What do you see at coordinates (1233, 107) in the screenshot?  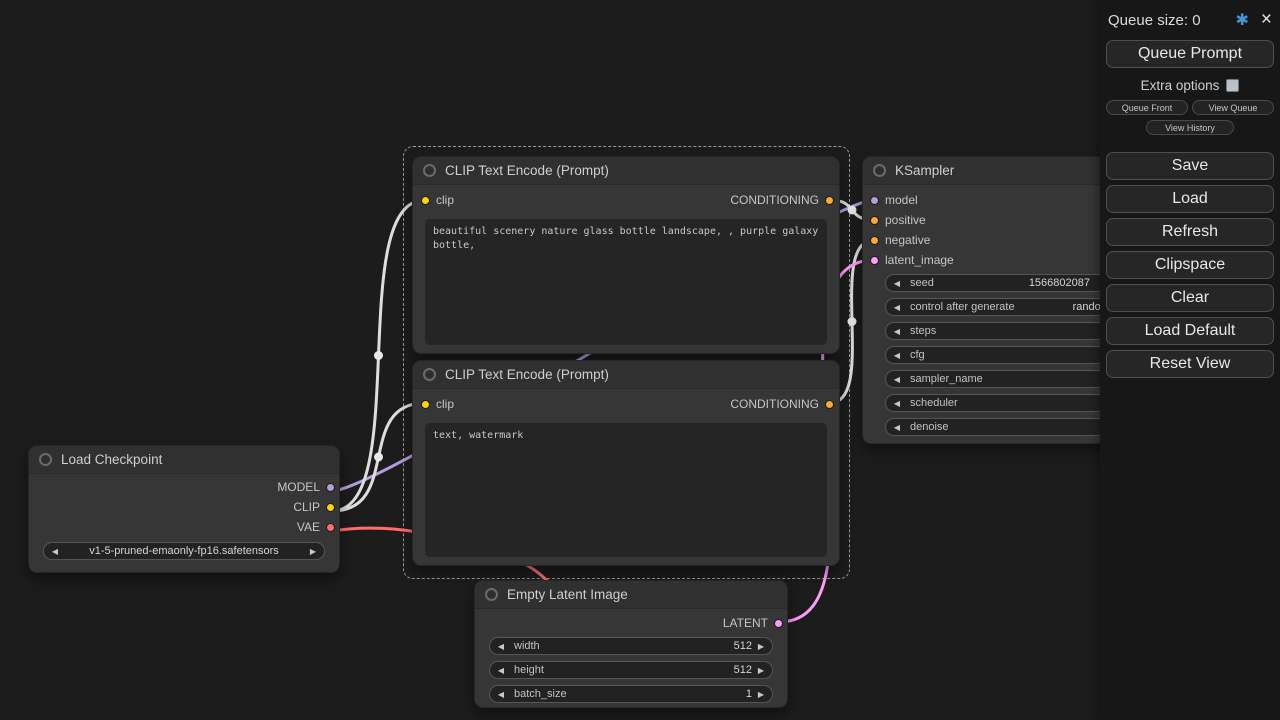 I see `view-queue-button: View Queue` at bounding box center [1233, 107].